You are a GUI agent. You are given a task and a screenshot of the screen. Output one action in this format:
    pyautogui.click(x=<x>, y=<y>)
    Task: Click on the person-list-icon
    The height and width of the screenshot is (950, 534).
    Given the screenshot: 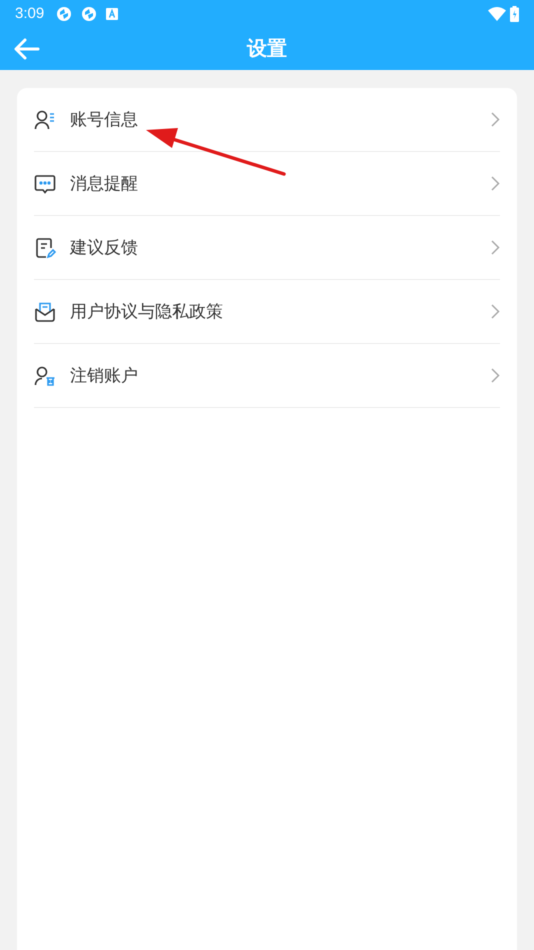 What is the action you would take?
    pyautogui.click(x=45, y=119)
    